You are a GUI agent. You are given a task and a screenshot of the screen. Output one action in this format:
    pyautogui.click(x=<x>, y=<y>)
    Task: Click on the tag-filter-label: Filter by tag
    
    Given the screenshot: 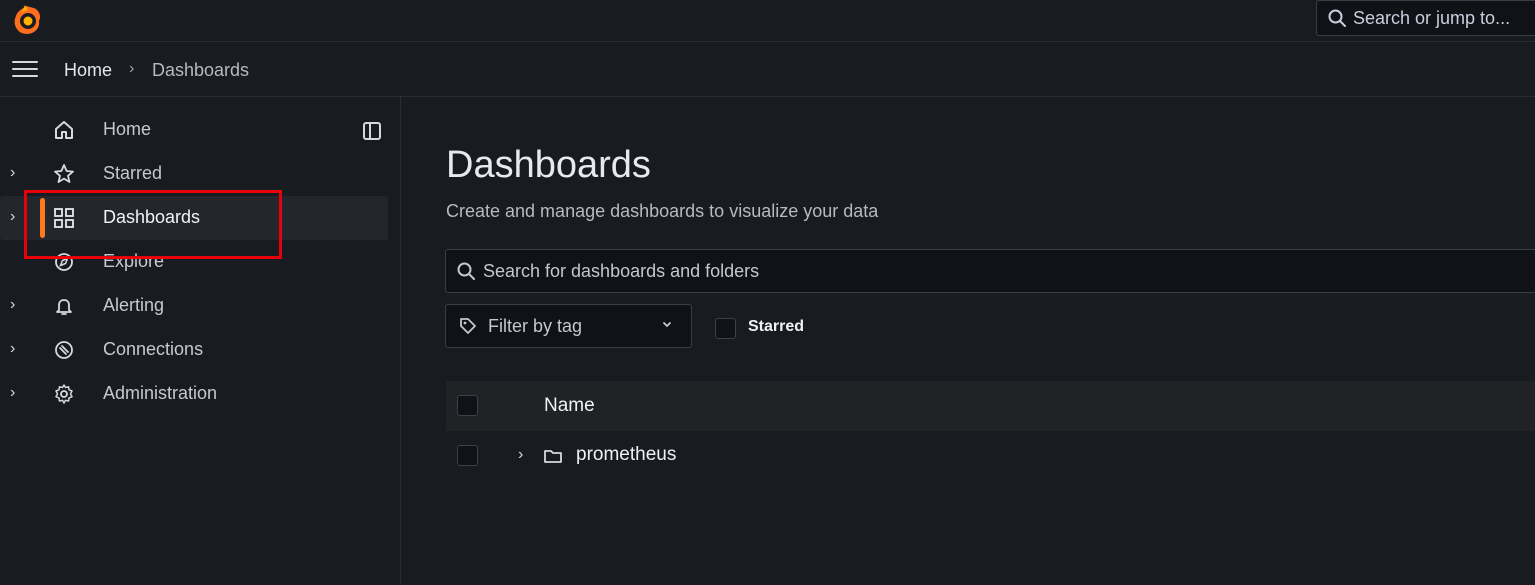 What is the action you would take?
    pyautogui.click(x=535, y=325)
    